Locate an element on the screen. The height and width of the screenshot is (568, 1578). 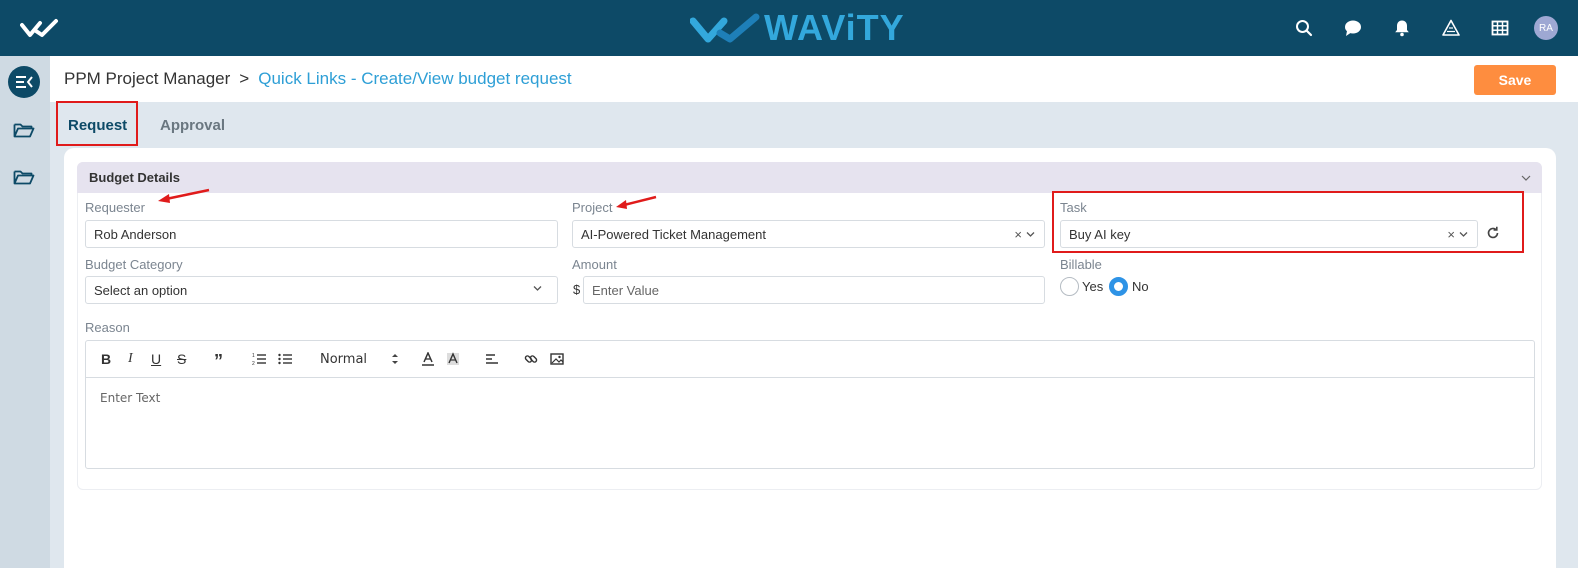
breadcrumb-parent: PPM Project Manager is located at coordinates (147, 79).